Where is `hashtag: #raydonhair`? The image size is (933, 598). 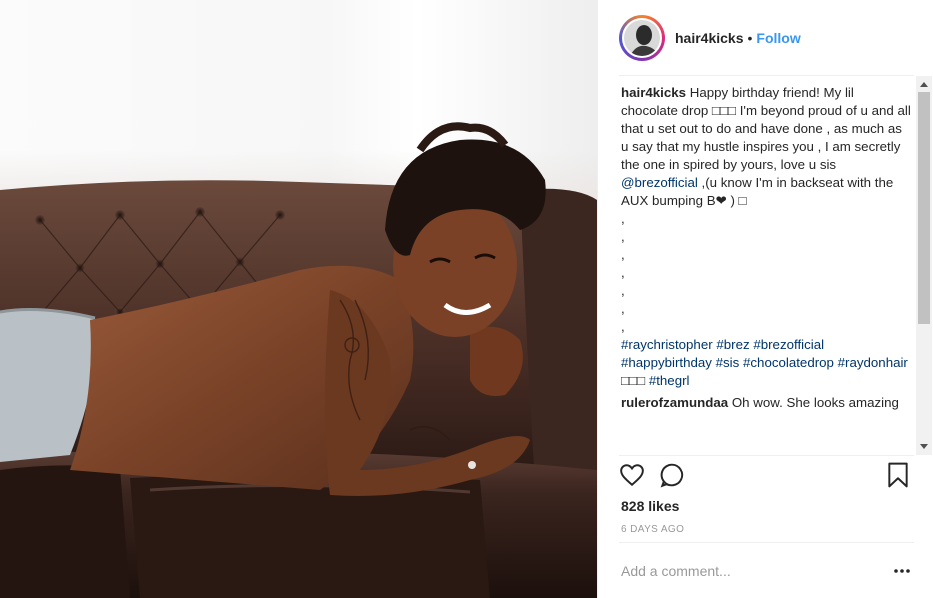 hashtag: #raydonhair is located at coordinates (873, 362).